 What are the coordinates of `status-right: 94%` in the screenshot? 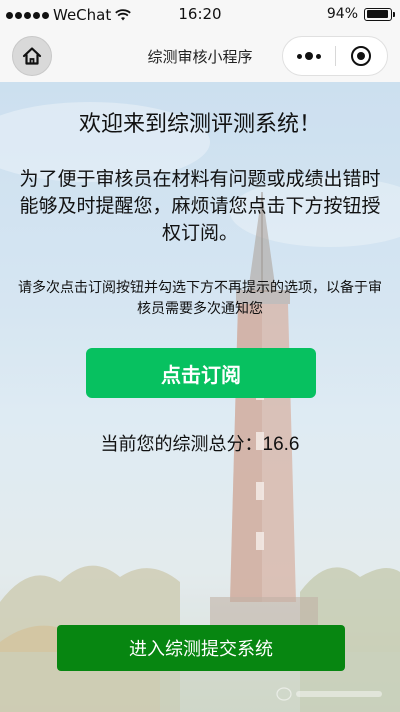 It's located at (360, 14).